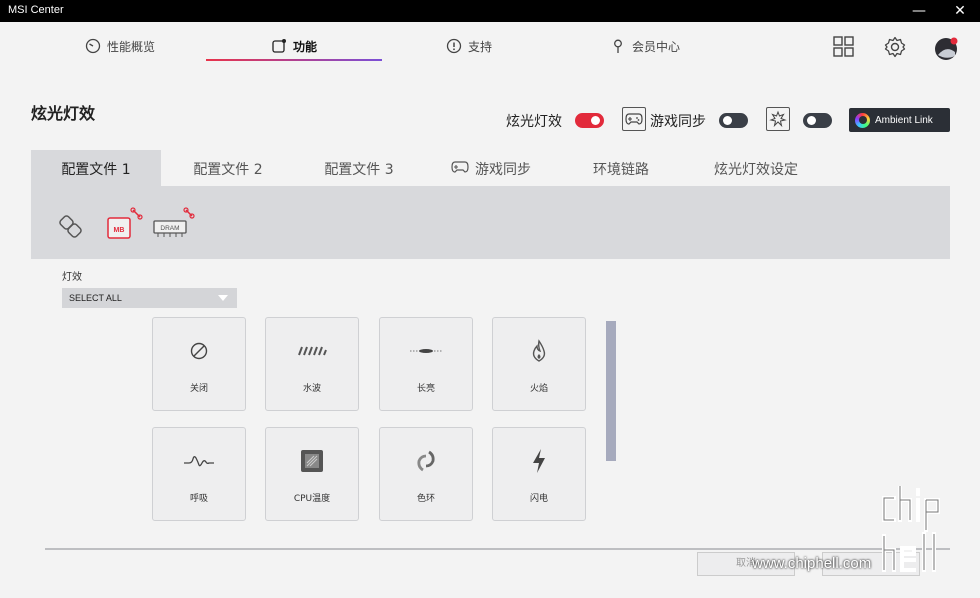 This screenshot has width=980, height=598. What do you see at coordinates (199, 461) in the screenshot?
I see `breathing-icon` at bounding box center [199, 461].